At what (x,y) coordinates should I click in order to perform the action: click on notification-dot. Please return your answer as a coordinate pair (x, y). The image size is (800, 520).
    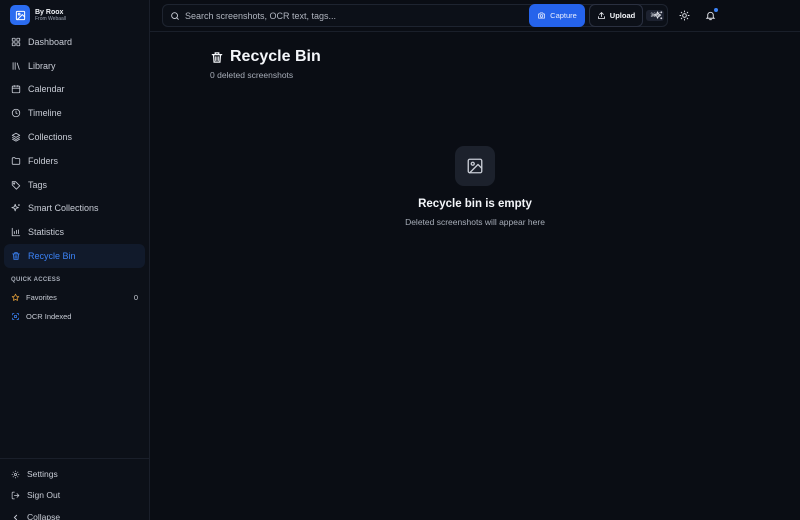
    Looking at the image, I should click on (716, 10).